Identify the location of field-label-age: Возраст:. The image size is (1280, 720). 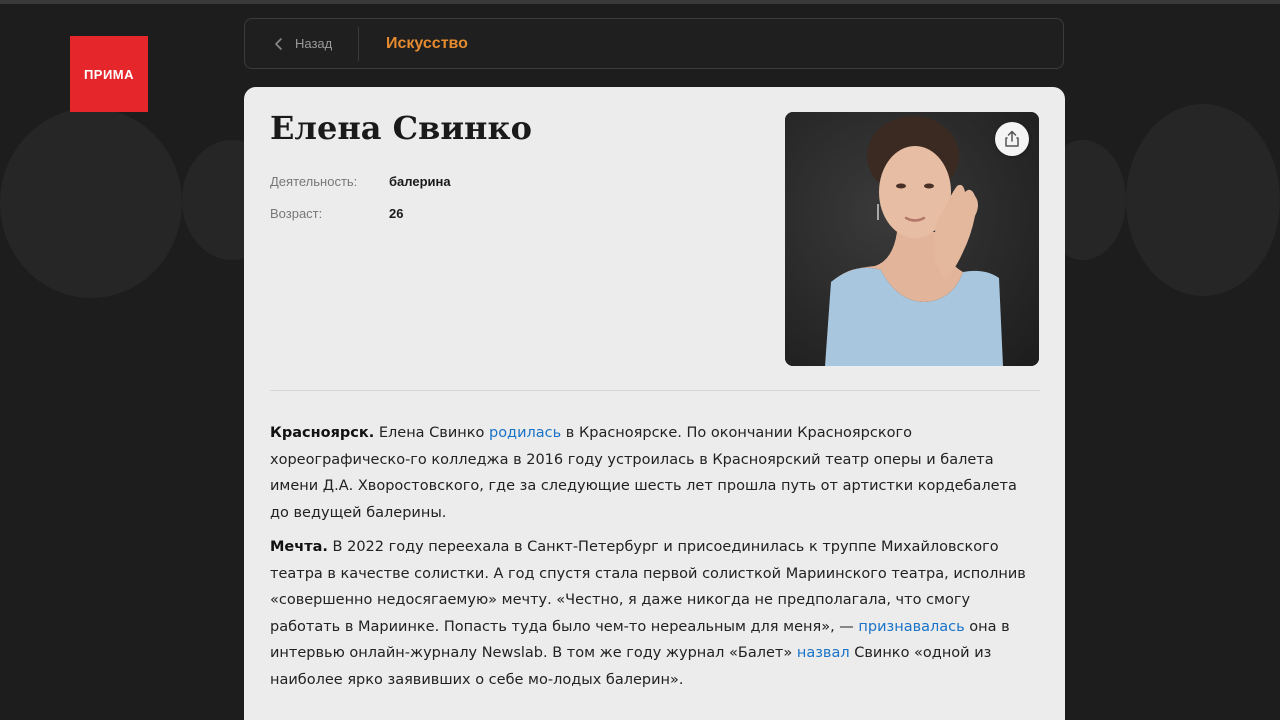
(296, 213).